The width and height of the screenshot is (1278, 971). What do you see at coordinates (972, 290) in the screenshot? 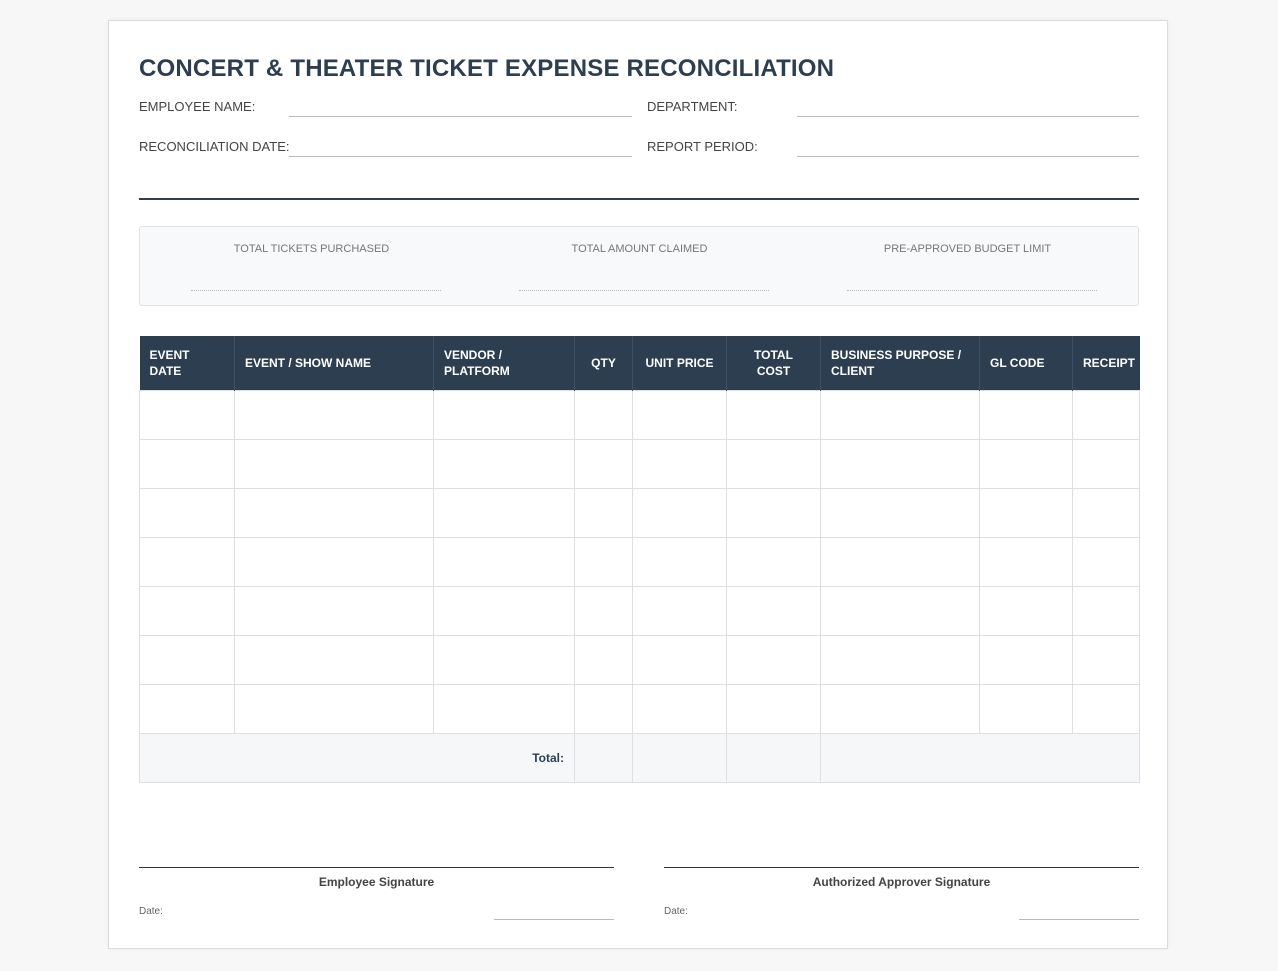
I see `budget-limit-field` at bounding box center [972, 290].